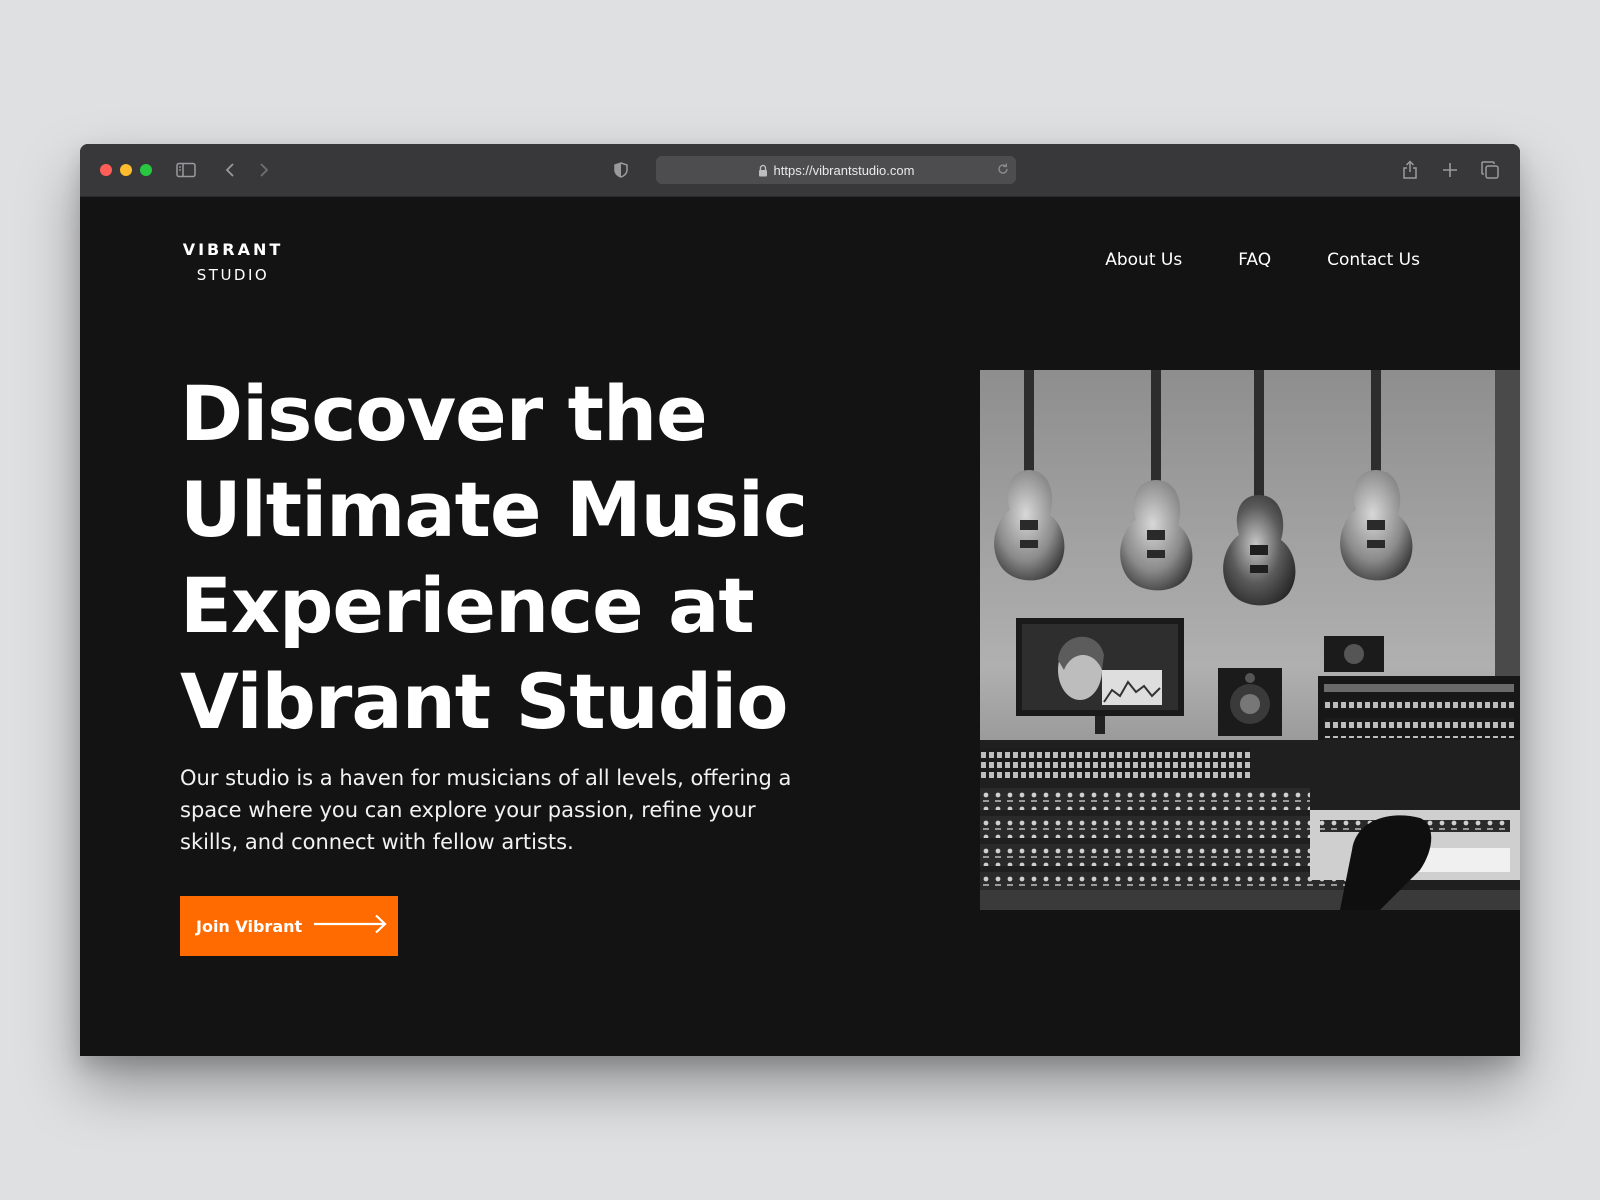 The height and width of the screenshot is (1200, 1600). I want to click on minimize-window-button, so click(126, 170).